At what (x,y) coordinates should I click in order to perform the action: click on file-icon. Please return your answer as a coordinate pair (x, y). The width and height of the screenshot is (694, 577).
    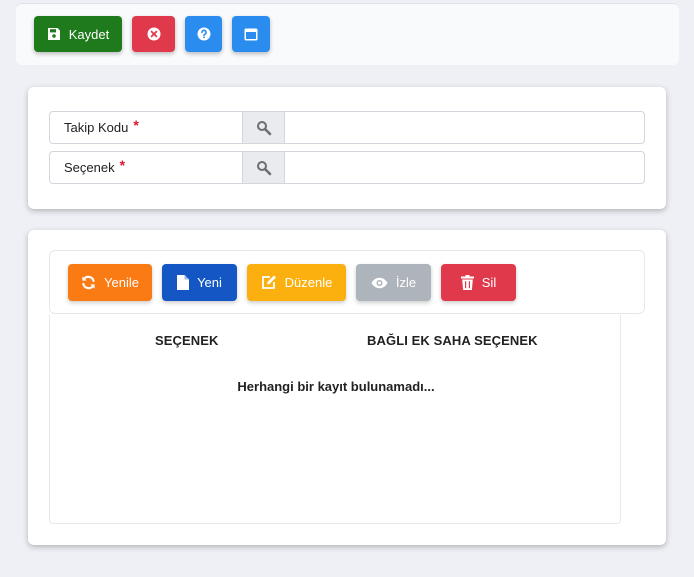
    Looking at the image, I should click on (183, 282).